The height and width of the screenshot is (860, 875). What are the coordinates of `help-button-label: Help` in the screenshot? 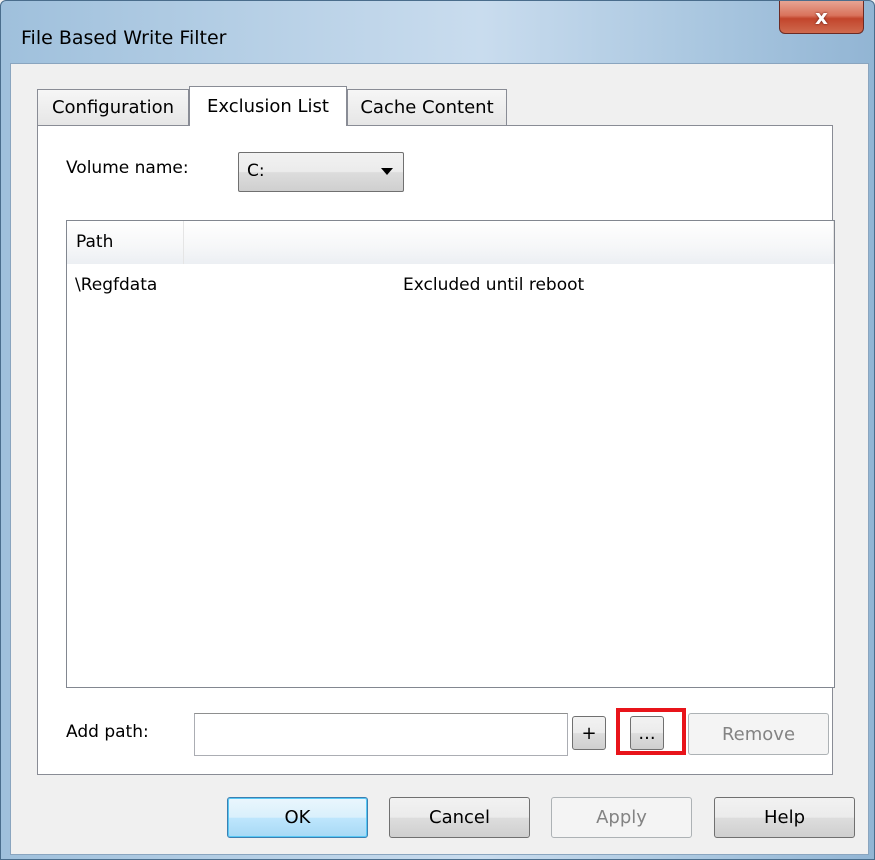 It's located at (784, 817).